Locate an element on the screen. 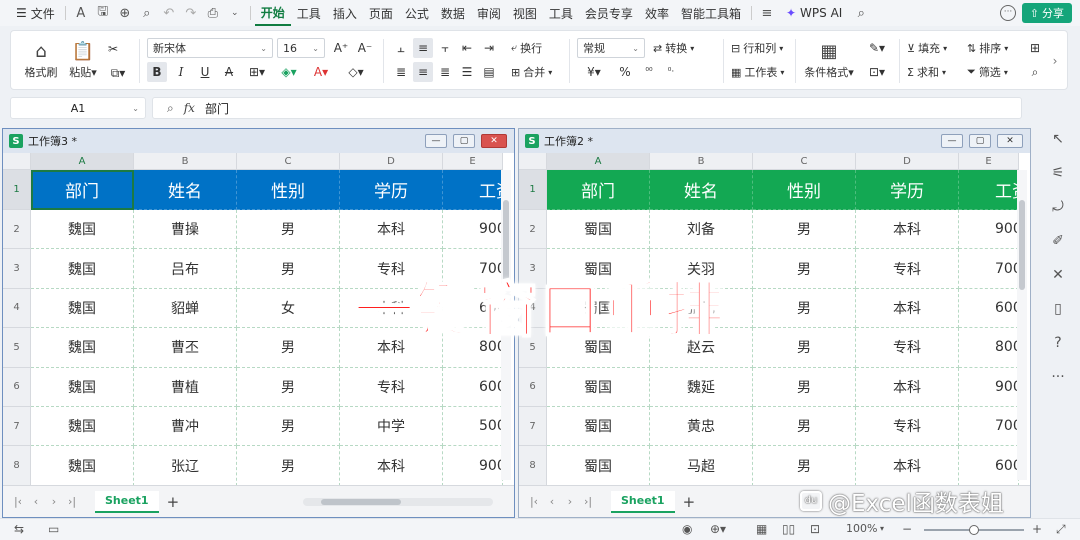 The image size is (1080, 540). cut-icon: ✂ is located at coordinates (113, 49).